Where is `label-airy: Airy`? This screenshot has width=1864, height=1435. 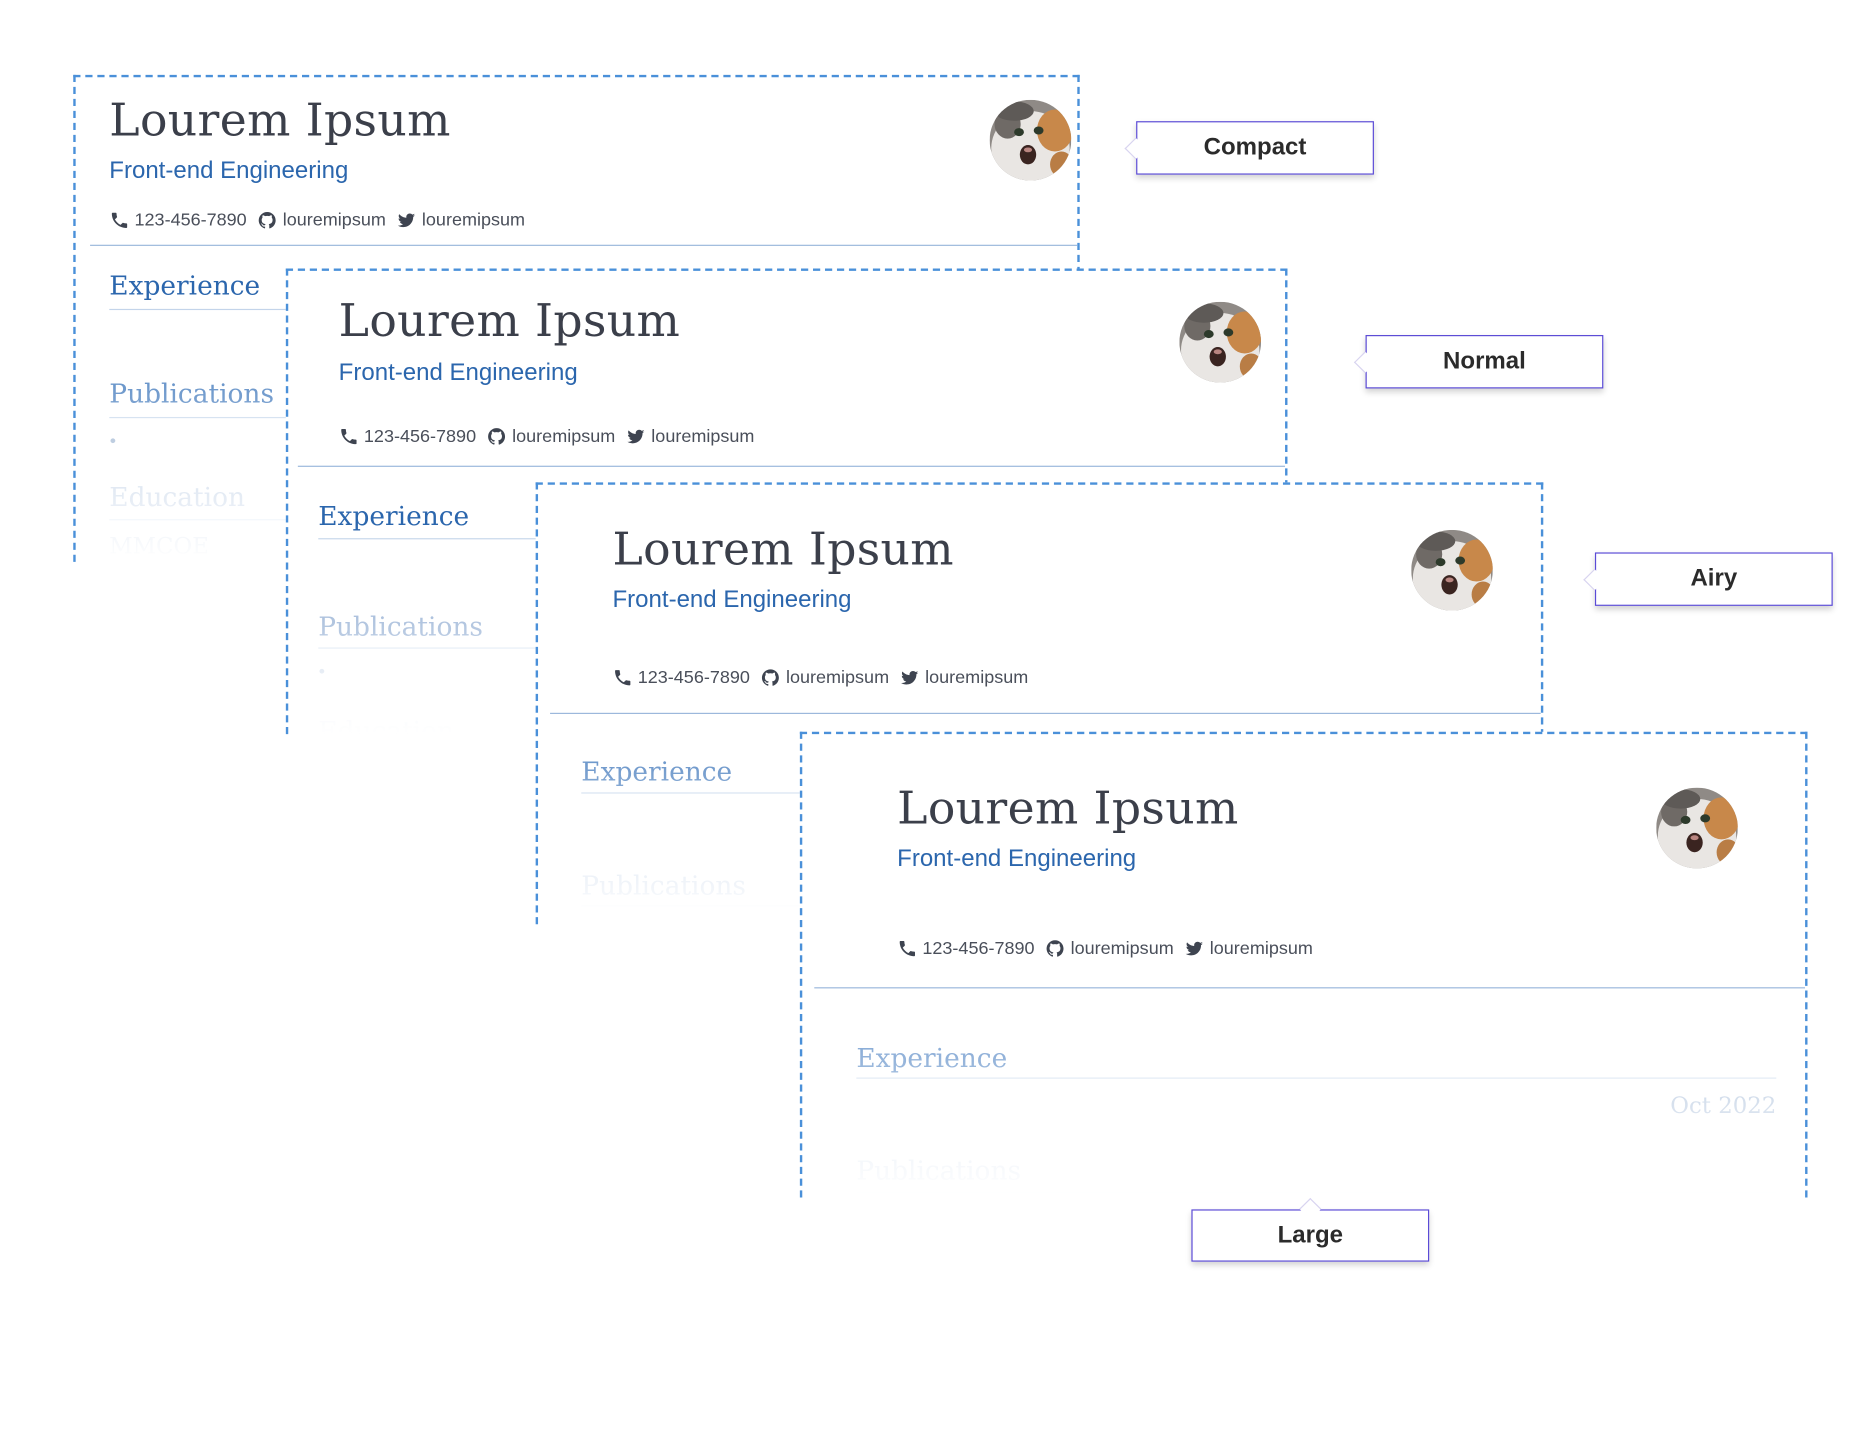 label-airy: Airy is located at coordinates (1708, 579).